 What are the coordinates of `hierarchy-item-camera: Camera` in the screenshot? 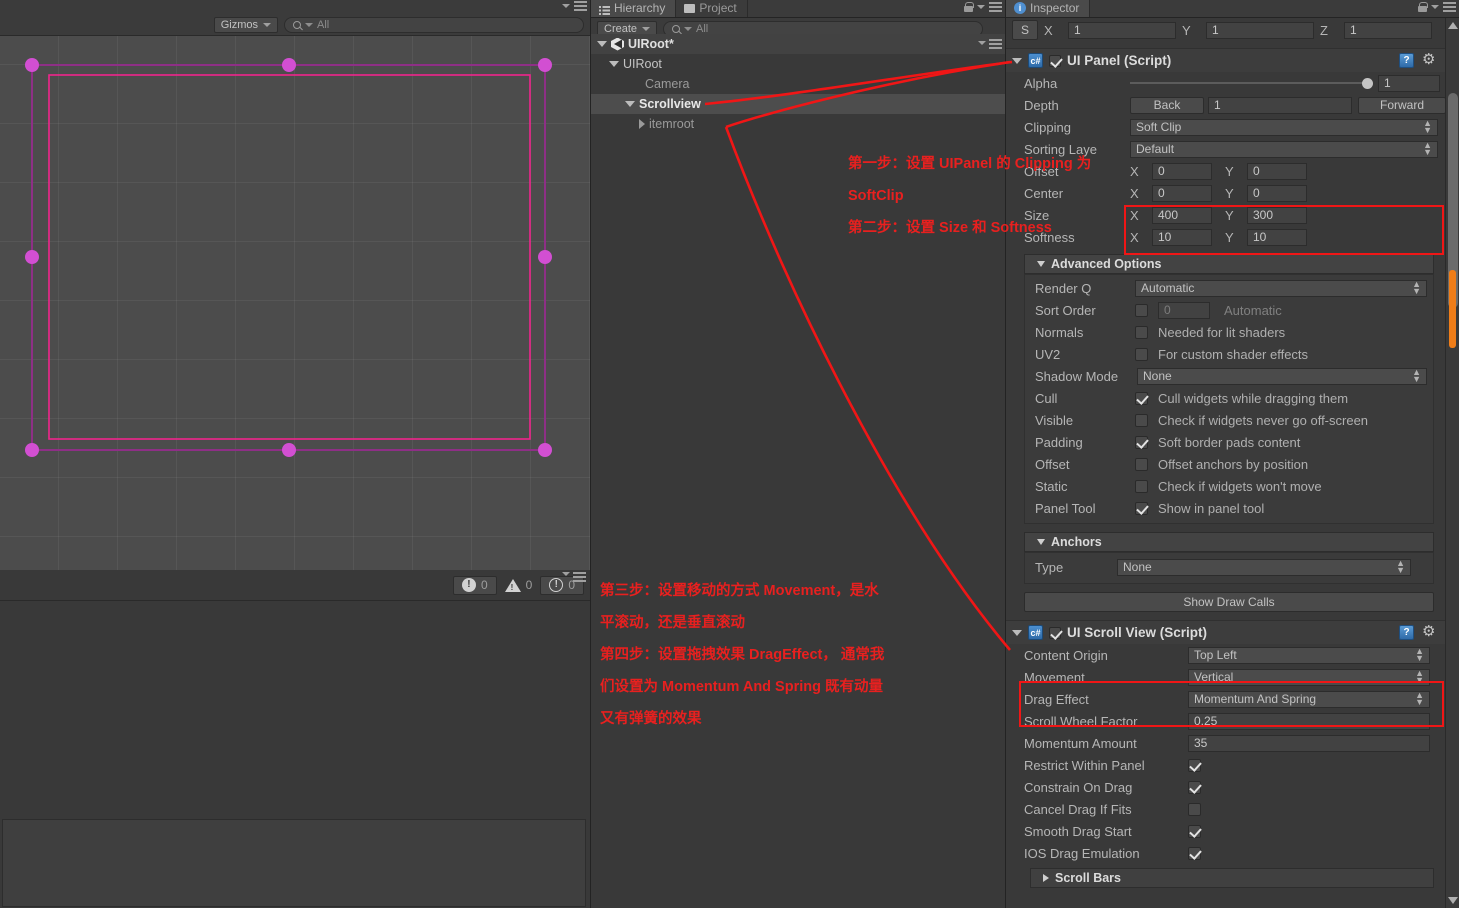 It's located at (798, 84).